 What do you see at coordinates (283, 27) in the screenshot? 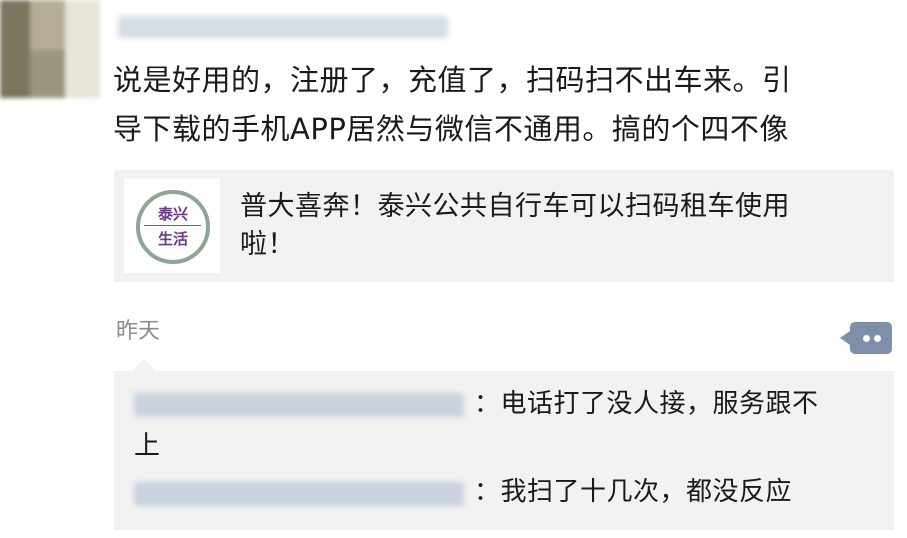
I see `username-blurred` at bounding box center [283, 27].